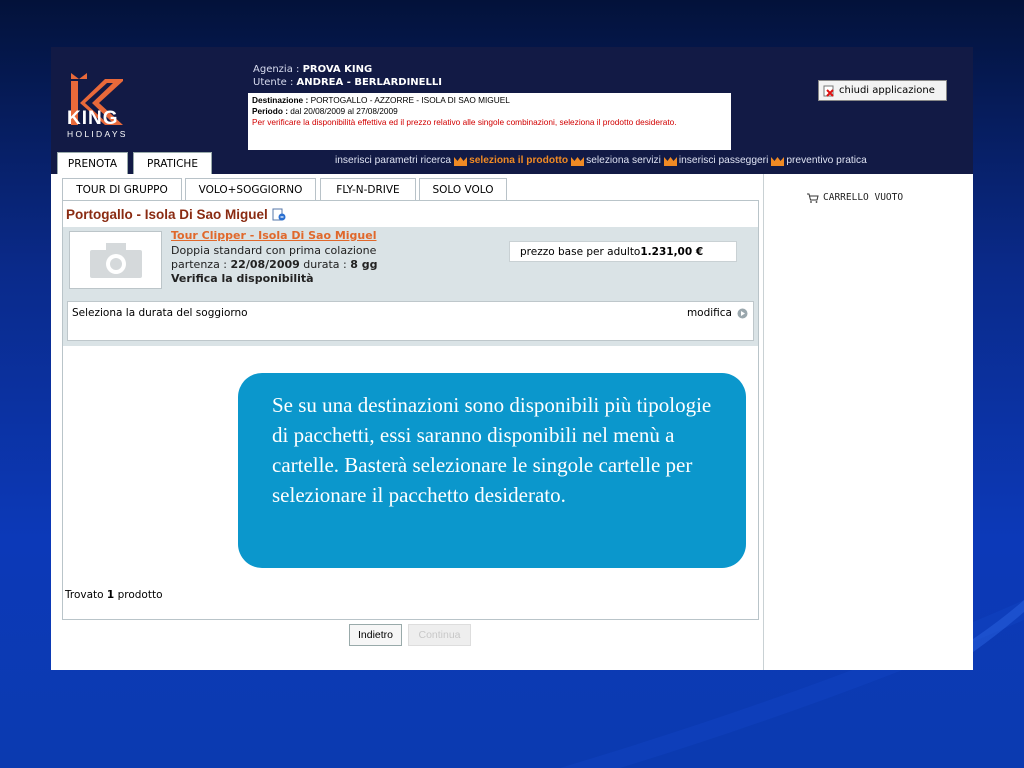 This screenshot has height=768, width=1024. Describe the element at coordinates (122, 189) in the screenshot. I see `tab-tour-di-gruppo: TOUR DI GRUPPO` at that location.